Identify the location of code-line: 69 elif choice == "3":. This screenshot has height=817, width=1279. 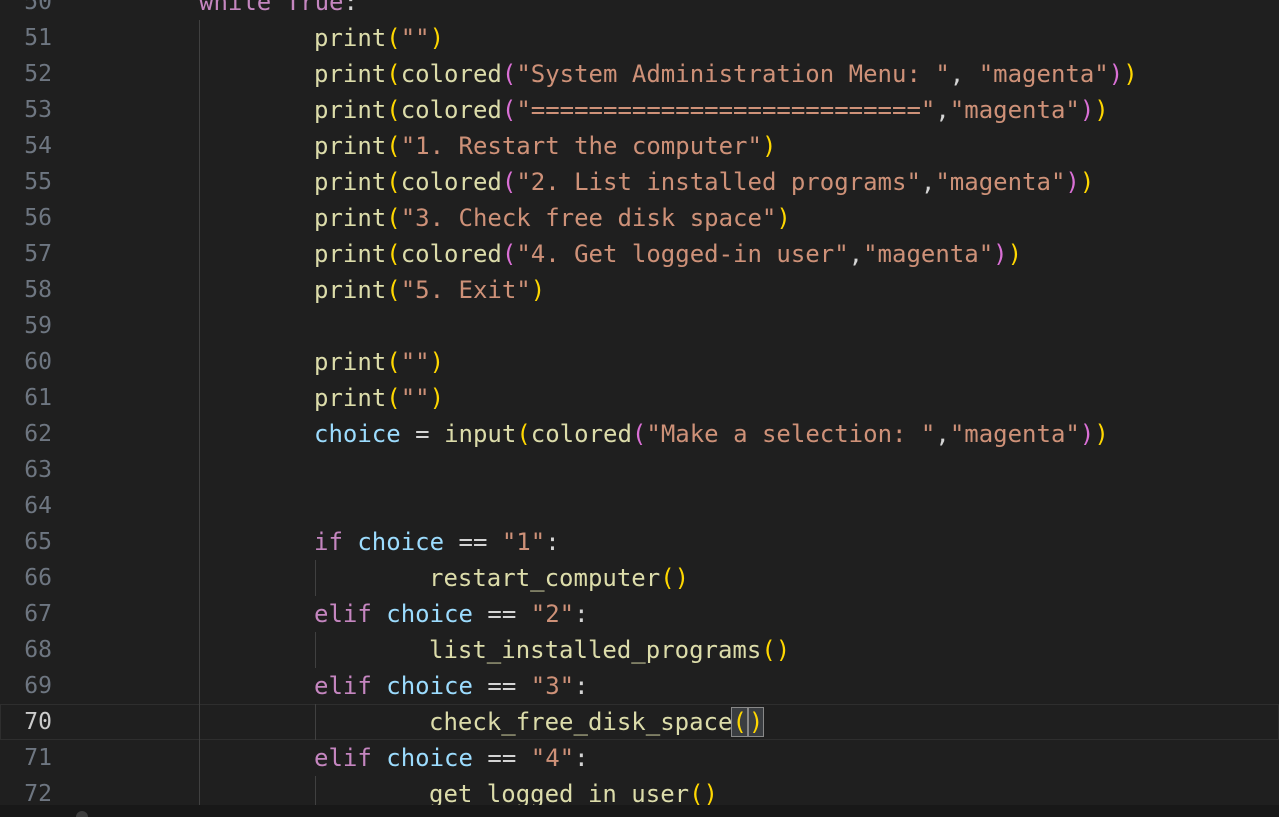
(639, 686).